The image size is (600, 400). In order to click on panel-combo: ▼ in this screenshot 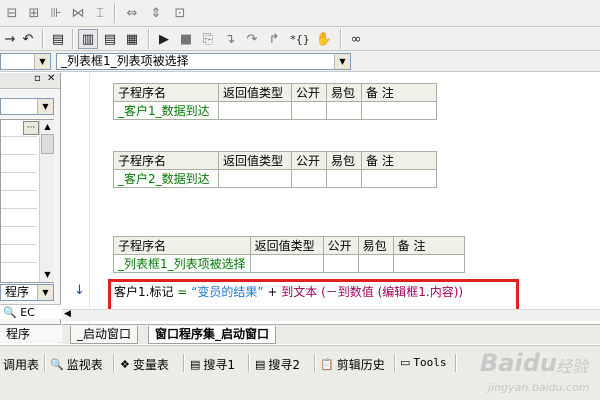, I will do `click(27, 106)`.